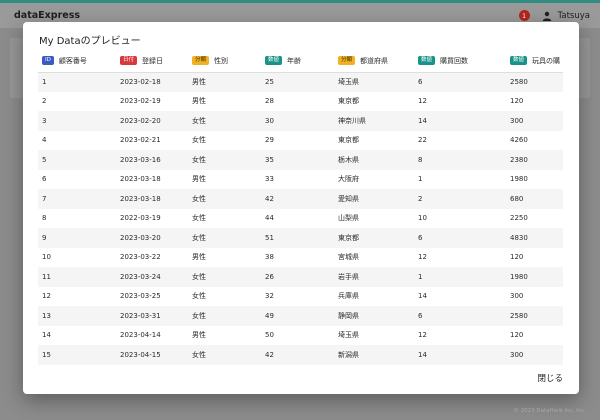 Image resolution: width=600 pixels, height=420 pixels. I want to click on table-cell: 宮城県, so click(348, 257).